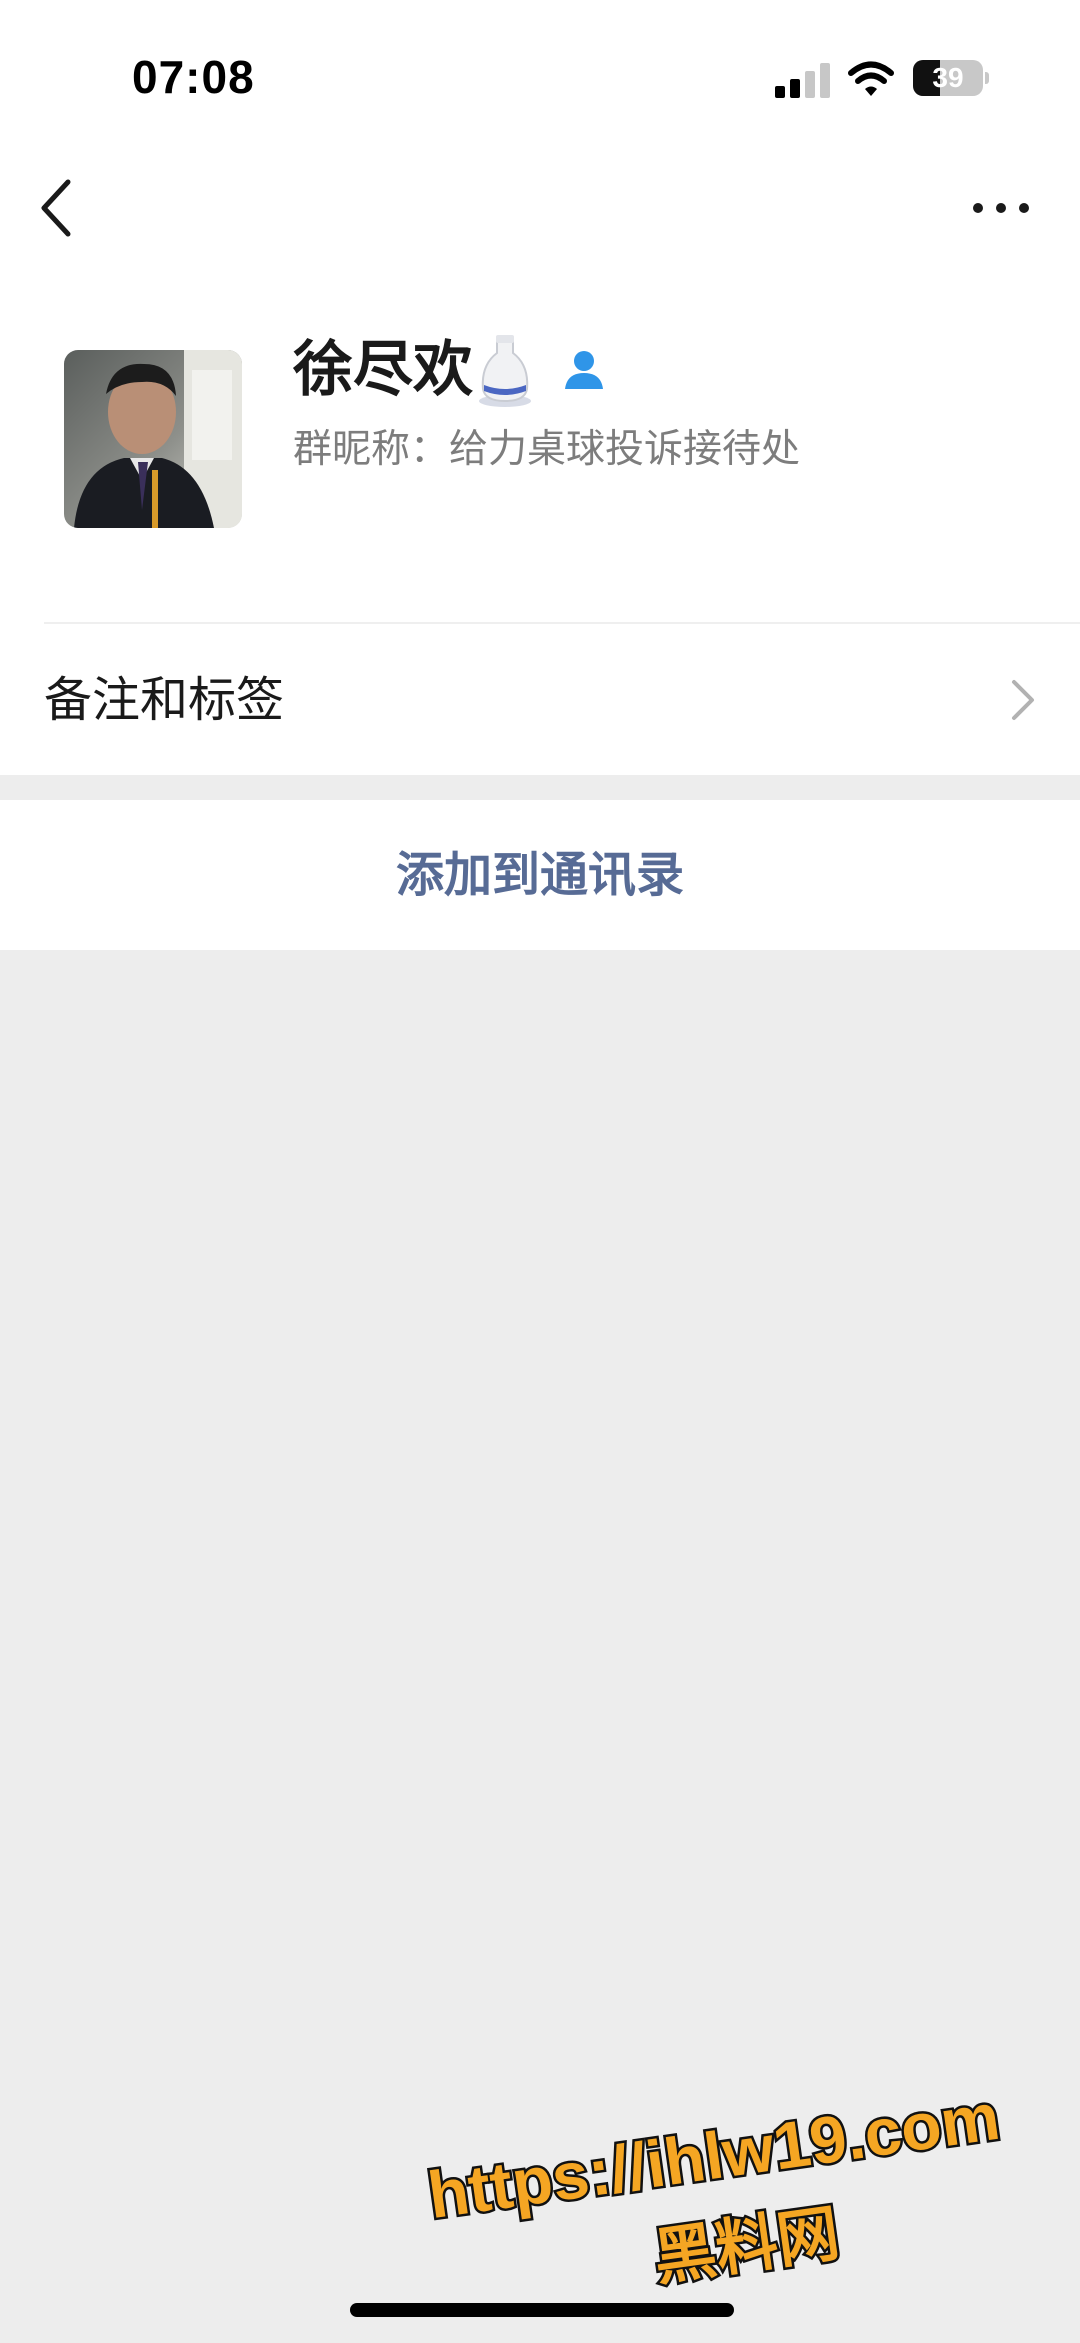  Describe the element at coordinates (802, 80) in the screenshot. I see `cellular-signal-icon` at that location.